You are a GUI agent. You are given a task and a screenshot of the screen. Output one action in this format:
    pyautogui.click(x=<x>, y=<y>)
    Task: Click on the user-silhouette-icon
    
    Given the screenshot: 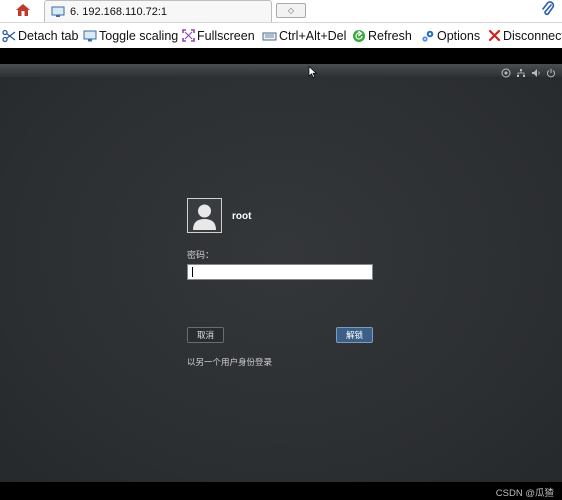 What is the action you would take?
    pyautogui.click(x=204, y=217)
    